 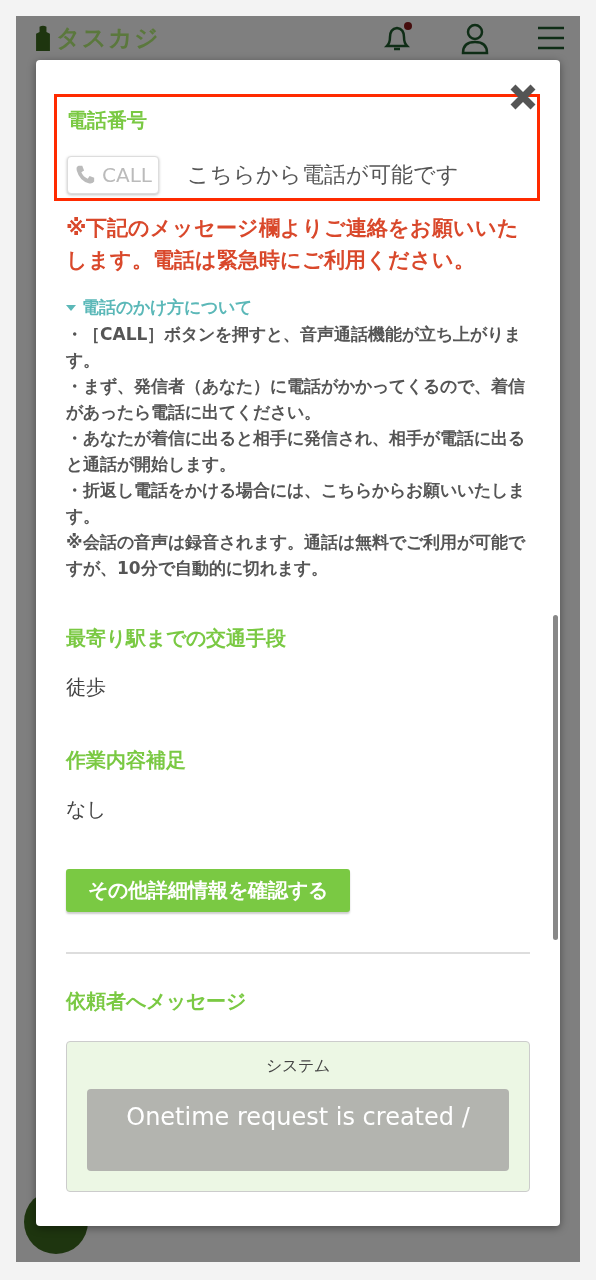 What do you see at coordinates (298, 1066) in the screenshot?
I see `sender-name: システム` at bounding box center [298, 1066].